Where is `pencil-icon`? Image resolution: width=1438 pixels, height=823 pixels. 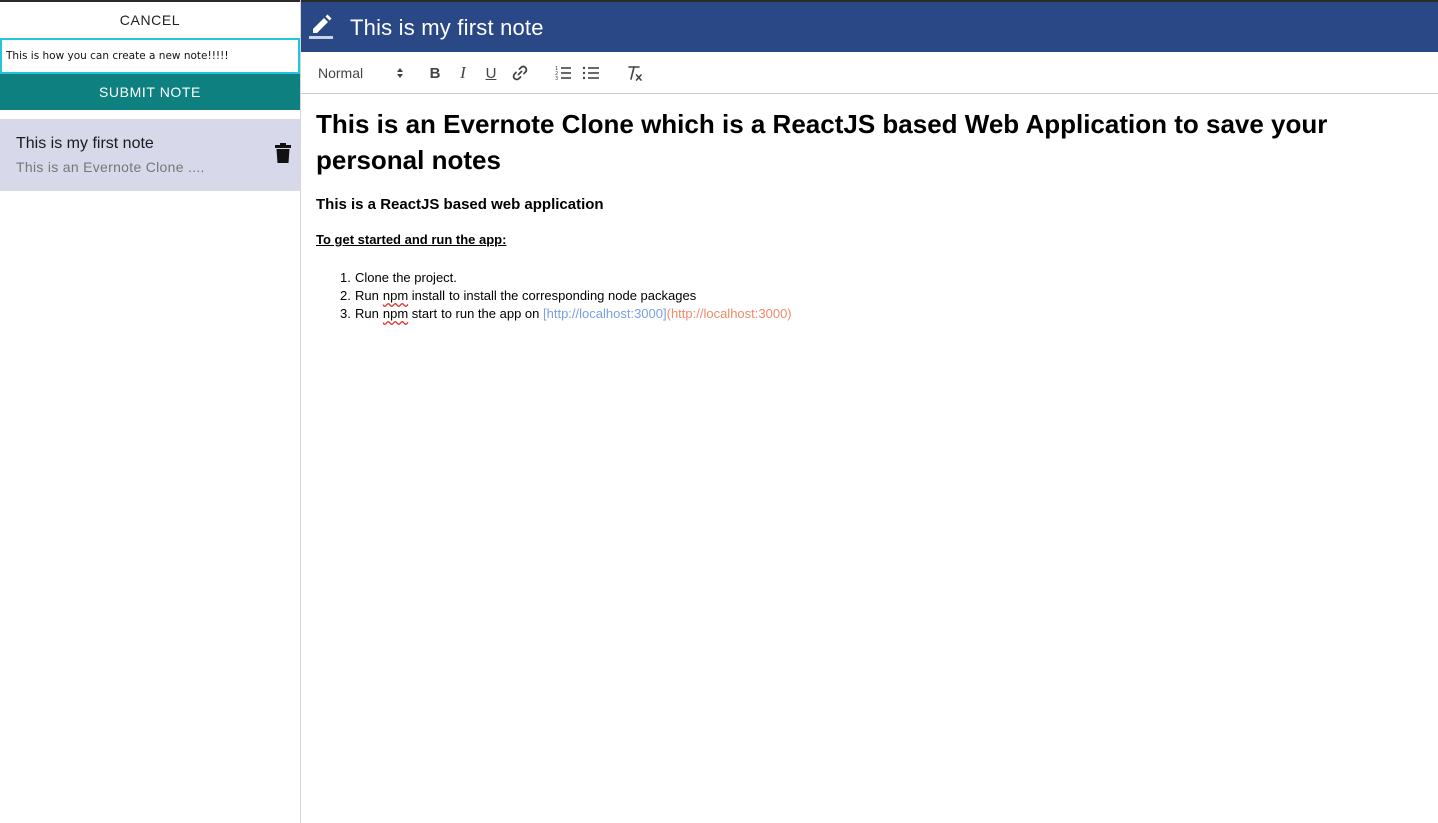 pencil-icon is located at coordinates (322, 26).